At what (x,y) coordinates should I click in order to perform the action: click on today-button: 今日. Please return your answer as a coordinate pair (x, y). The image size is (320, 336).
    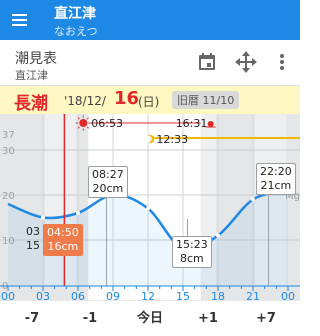
    Looking at the image, I should click on (150, 318).